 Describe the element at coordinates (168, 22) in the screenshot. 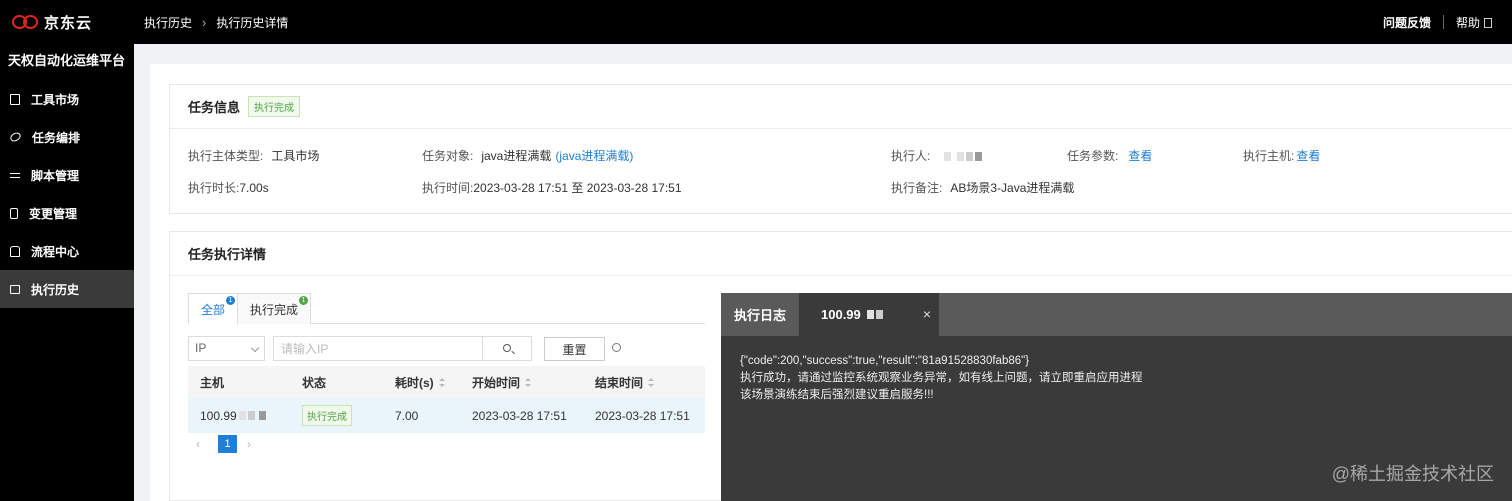

I see `breadcrumb-history-link: 执行历史` at that location.